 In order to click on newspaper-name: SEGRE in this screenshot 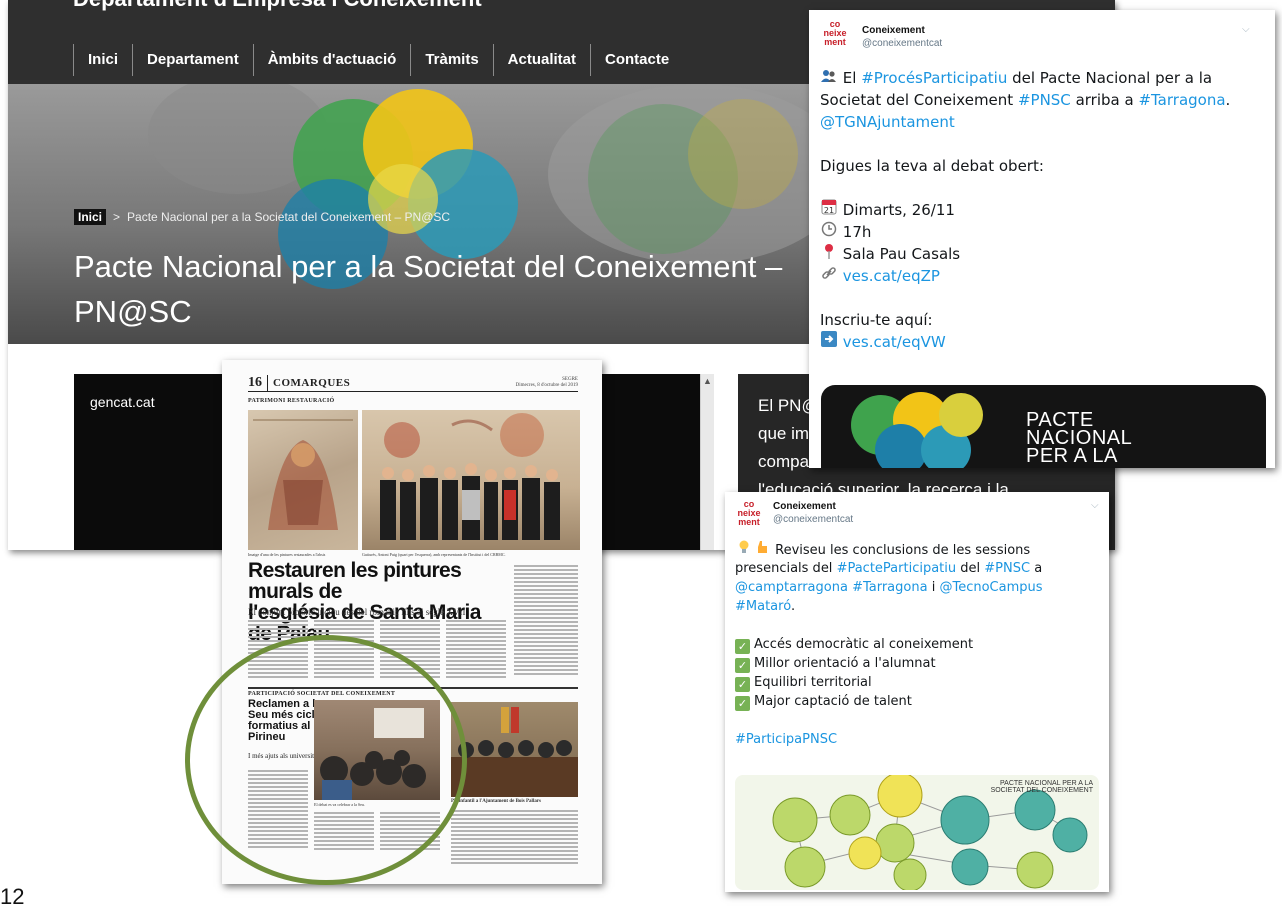, I will do `click(570, 379)`.